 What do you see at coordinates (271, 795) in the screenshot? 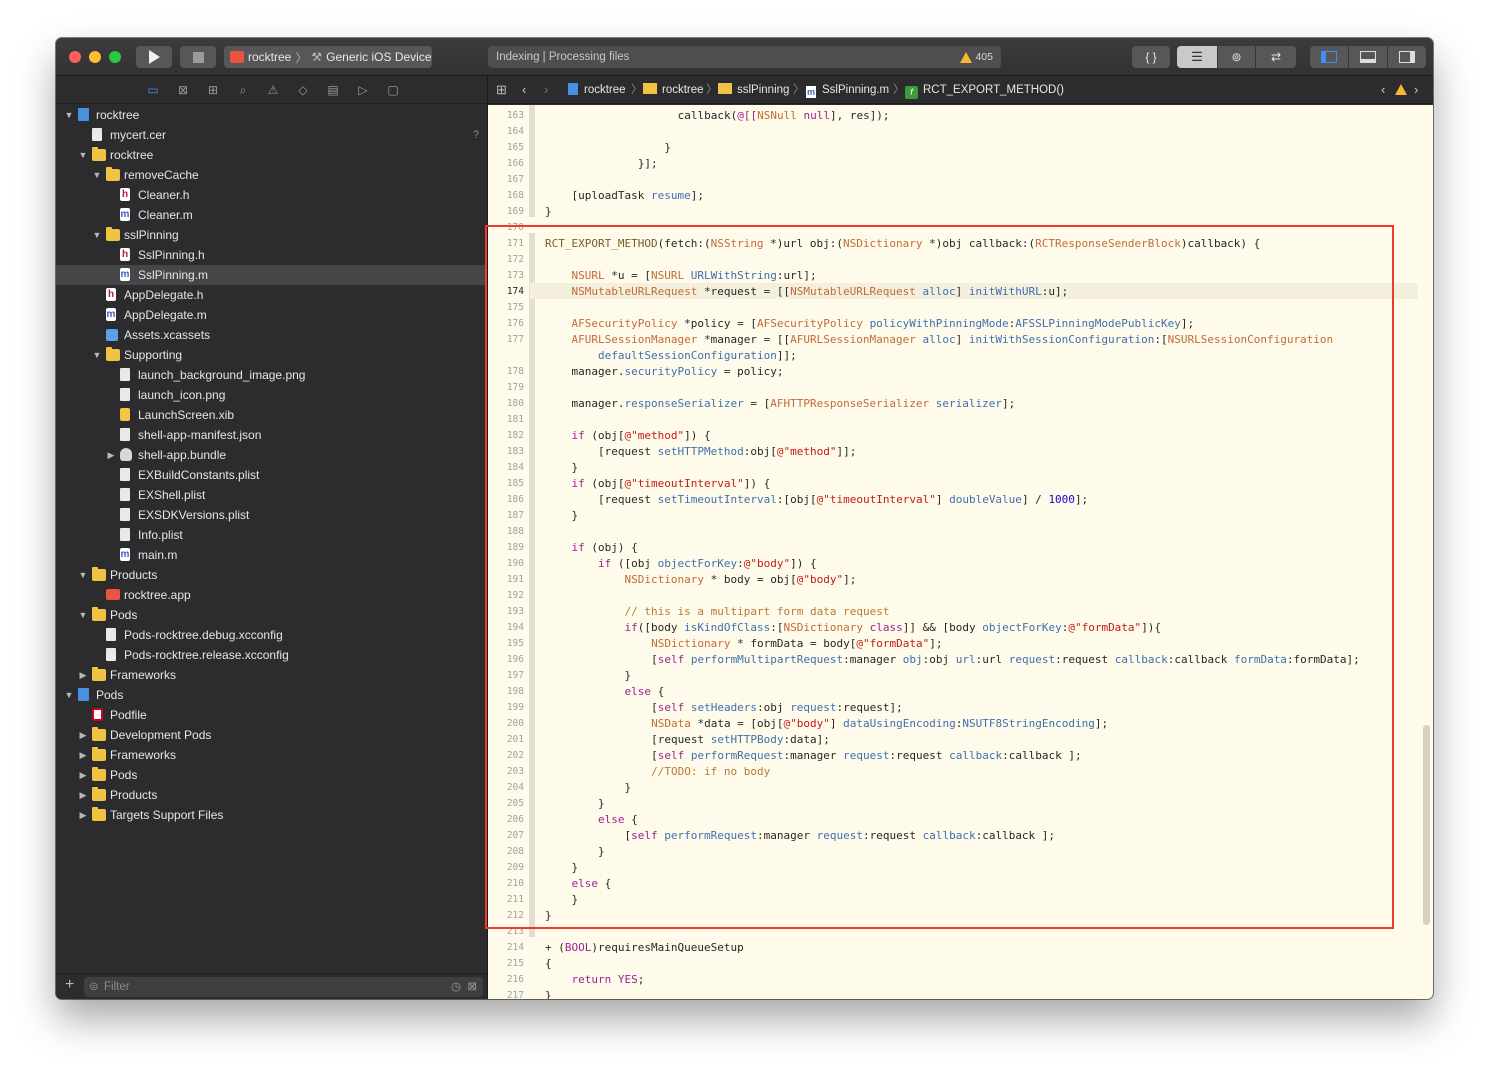
I see `navigator-item: ▶ Products` at bounding box center [271, 795].